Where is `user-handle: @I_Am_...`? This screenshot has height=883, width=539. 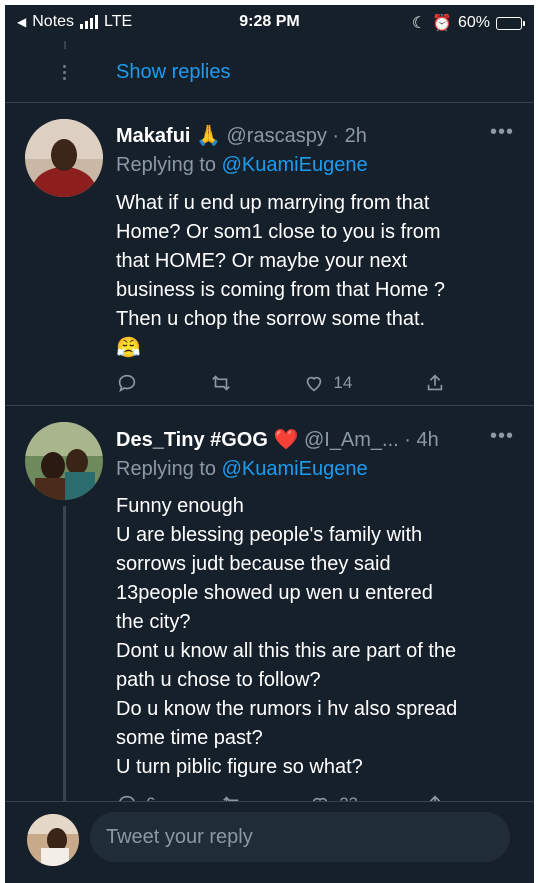 user-handle: @I_Am_... is located at coordinates (351, 440).